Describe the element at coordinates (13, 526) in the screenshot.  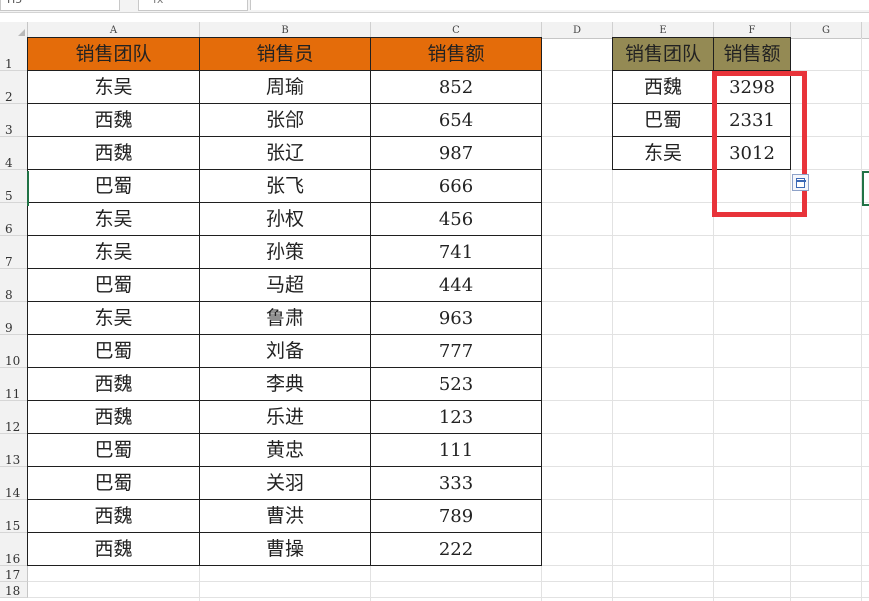
I see `row-number: 15` at that location.